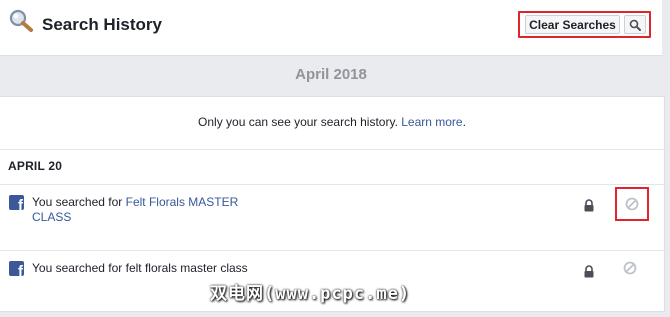  What do you see at coordinates (186, 268) in the screenshot?
I see `search-query: felt florals master class` at bounding box center [186, 268].